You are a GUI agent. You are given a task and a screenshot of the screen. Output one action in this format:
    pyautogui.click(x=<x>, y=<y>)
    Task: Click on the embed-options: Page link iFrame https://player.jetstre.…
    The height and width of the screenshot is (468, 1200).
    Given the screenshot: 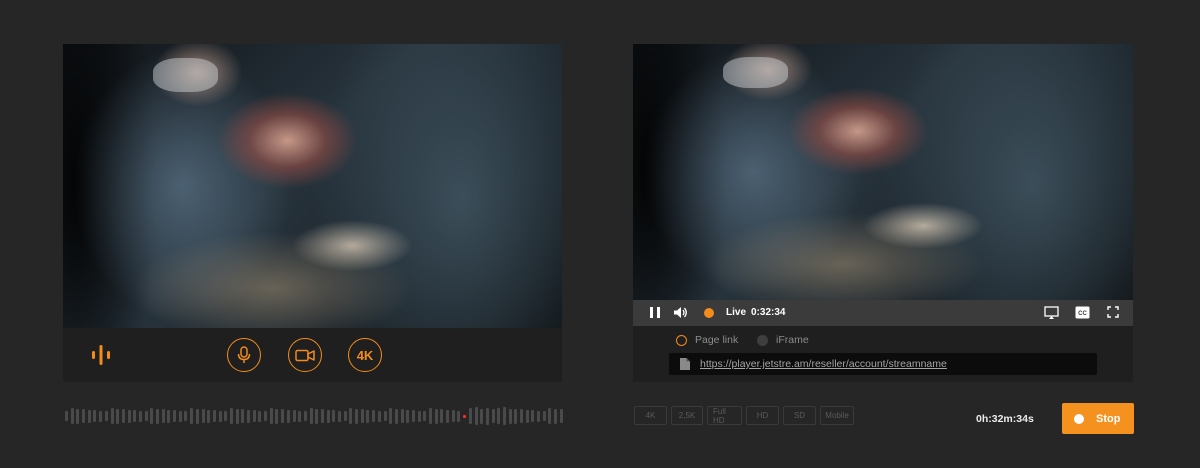 What is the action you would take?
    pyautogui.click(x=883, y=354)
    